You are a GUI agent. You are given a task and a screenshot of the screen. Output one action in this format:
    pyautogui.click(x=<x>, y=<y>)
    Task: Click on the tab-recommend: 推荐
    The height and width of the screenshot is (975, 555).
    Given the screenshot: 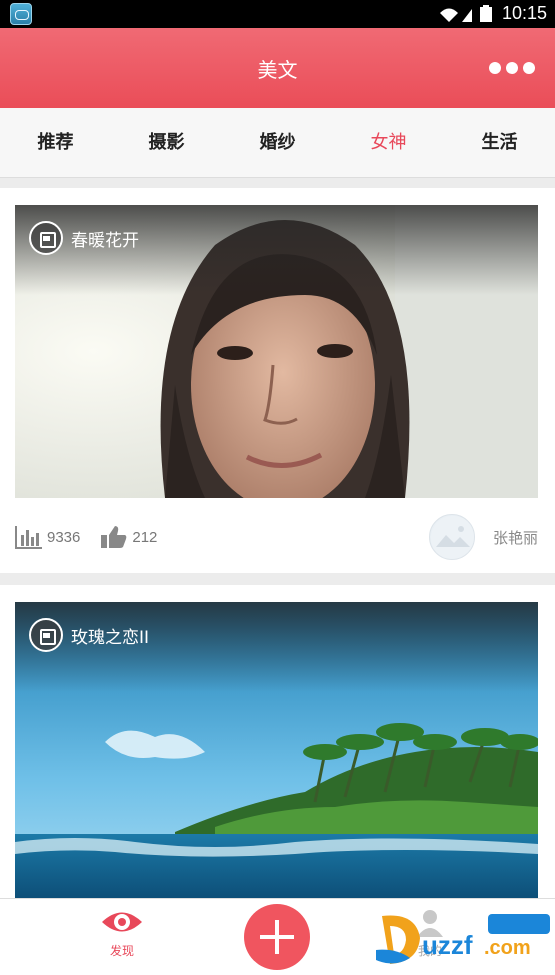 What is the action you would take?
    pyautogui.click(x=55, y=142)
    